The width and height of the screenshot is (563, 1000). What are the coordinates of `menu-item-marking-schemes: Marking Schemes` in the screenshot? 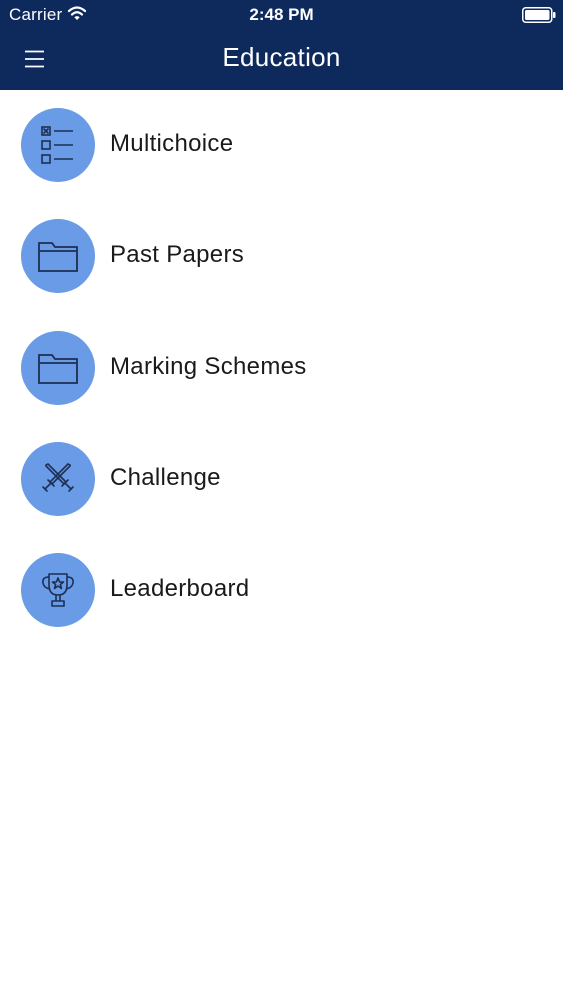 It's located at (281, 368).